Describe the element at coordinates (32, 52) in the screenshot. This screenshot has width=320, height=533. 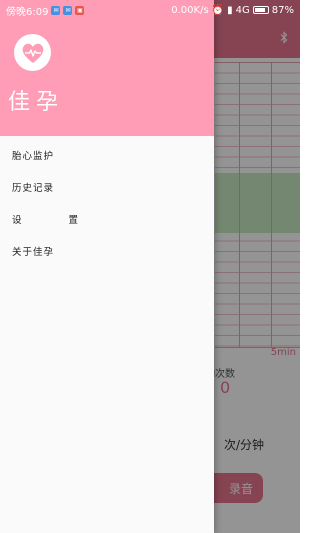
I see `heart-pulse-icon` at that location.